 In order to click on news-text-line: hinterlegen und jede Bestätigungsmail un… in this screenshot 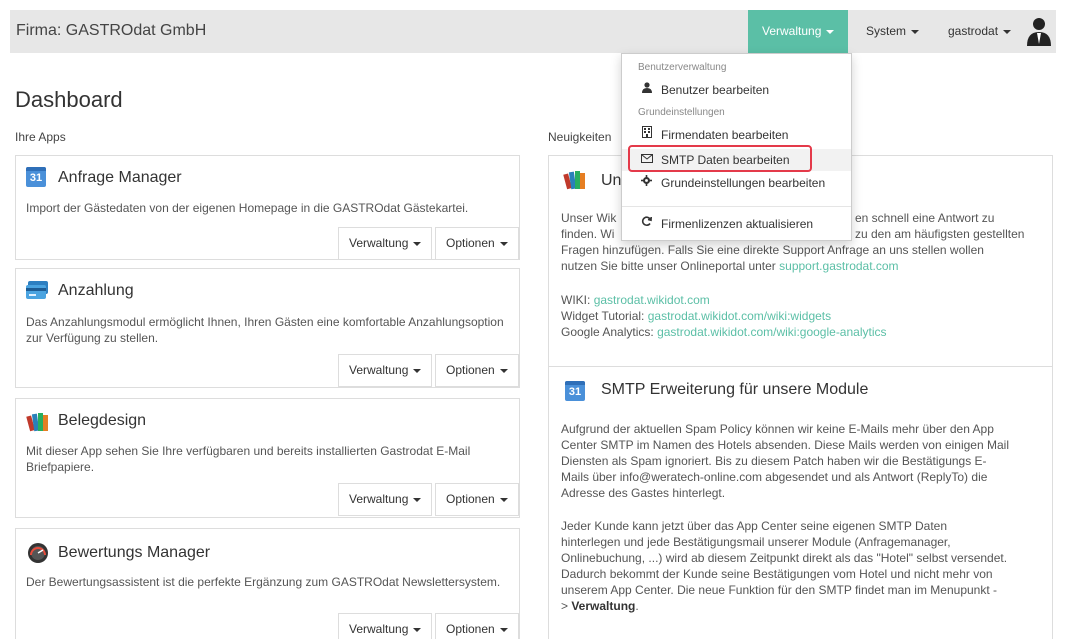, I will do `click(756, 542)`.